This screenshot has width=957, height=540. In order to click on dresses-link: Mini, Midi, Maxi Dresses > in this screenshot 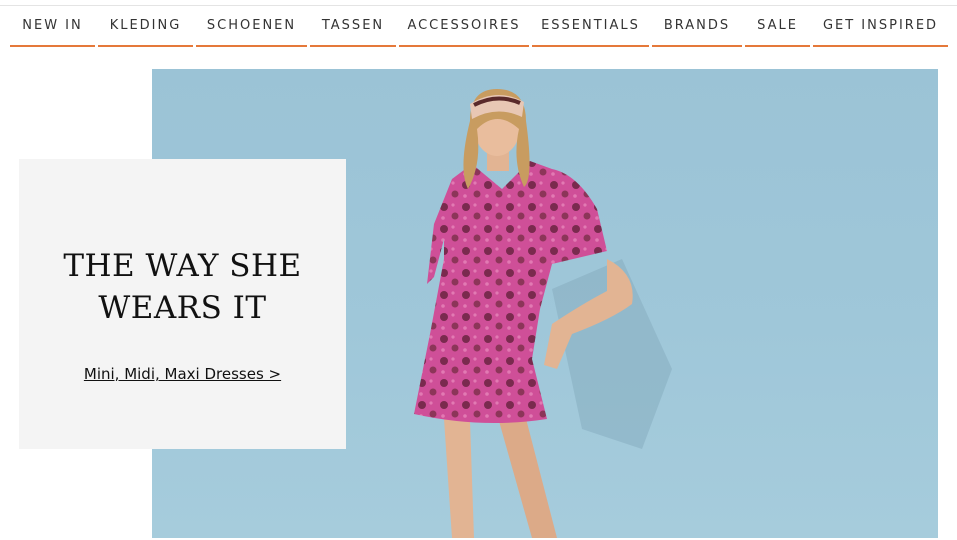, I will do `click(182, 374)`.